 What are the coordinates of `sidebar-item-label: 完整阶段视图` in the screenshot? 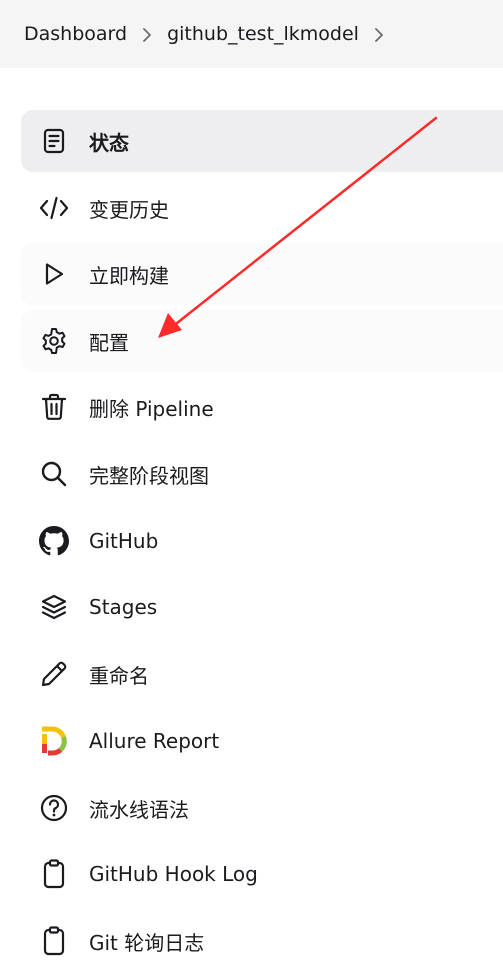 It's located at (149, 475).